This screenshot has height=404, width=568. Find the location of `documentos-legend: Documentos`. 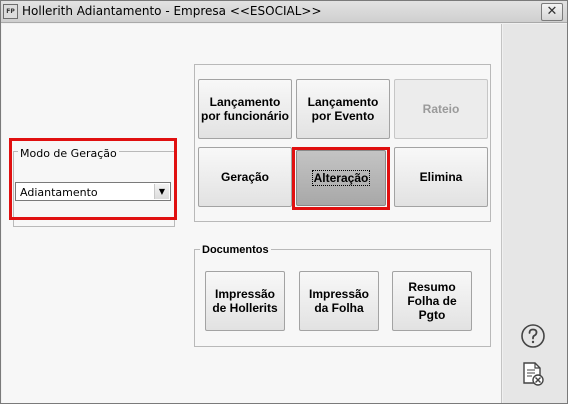

documentos-legend: Documentos is located at coordinates (235, 250).